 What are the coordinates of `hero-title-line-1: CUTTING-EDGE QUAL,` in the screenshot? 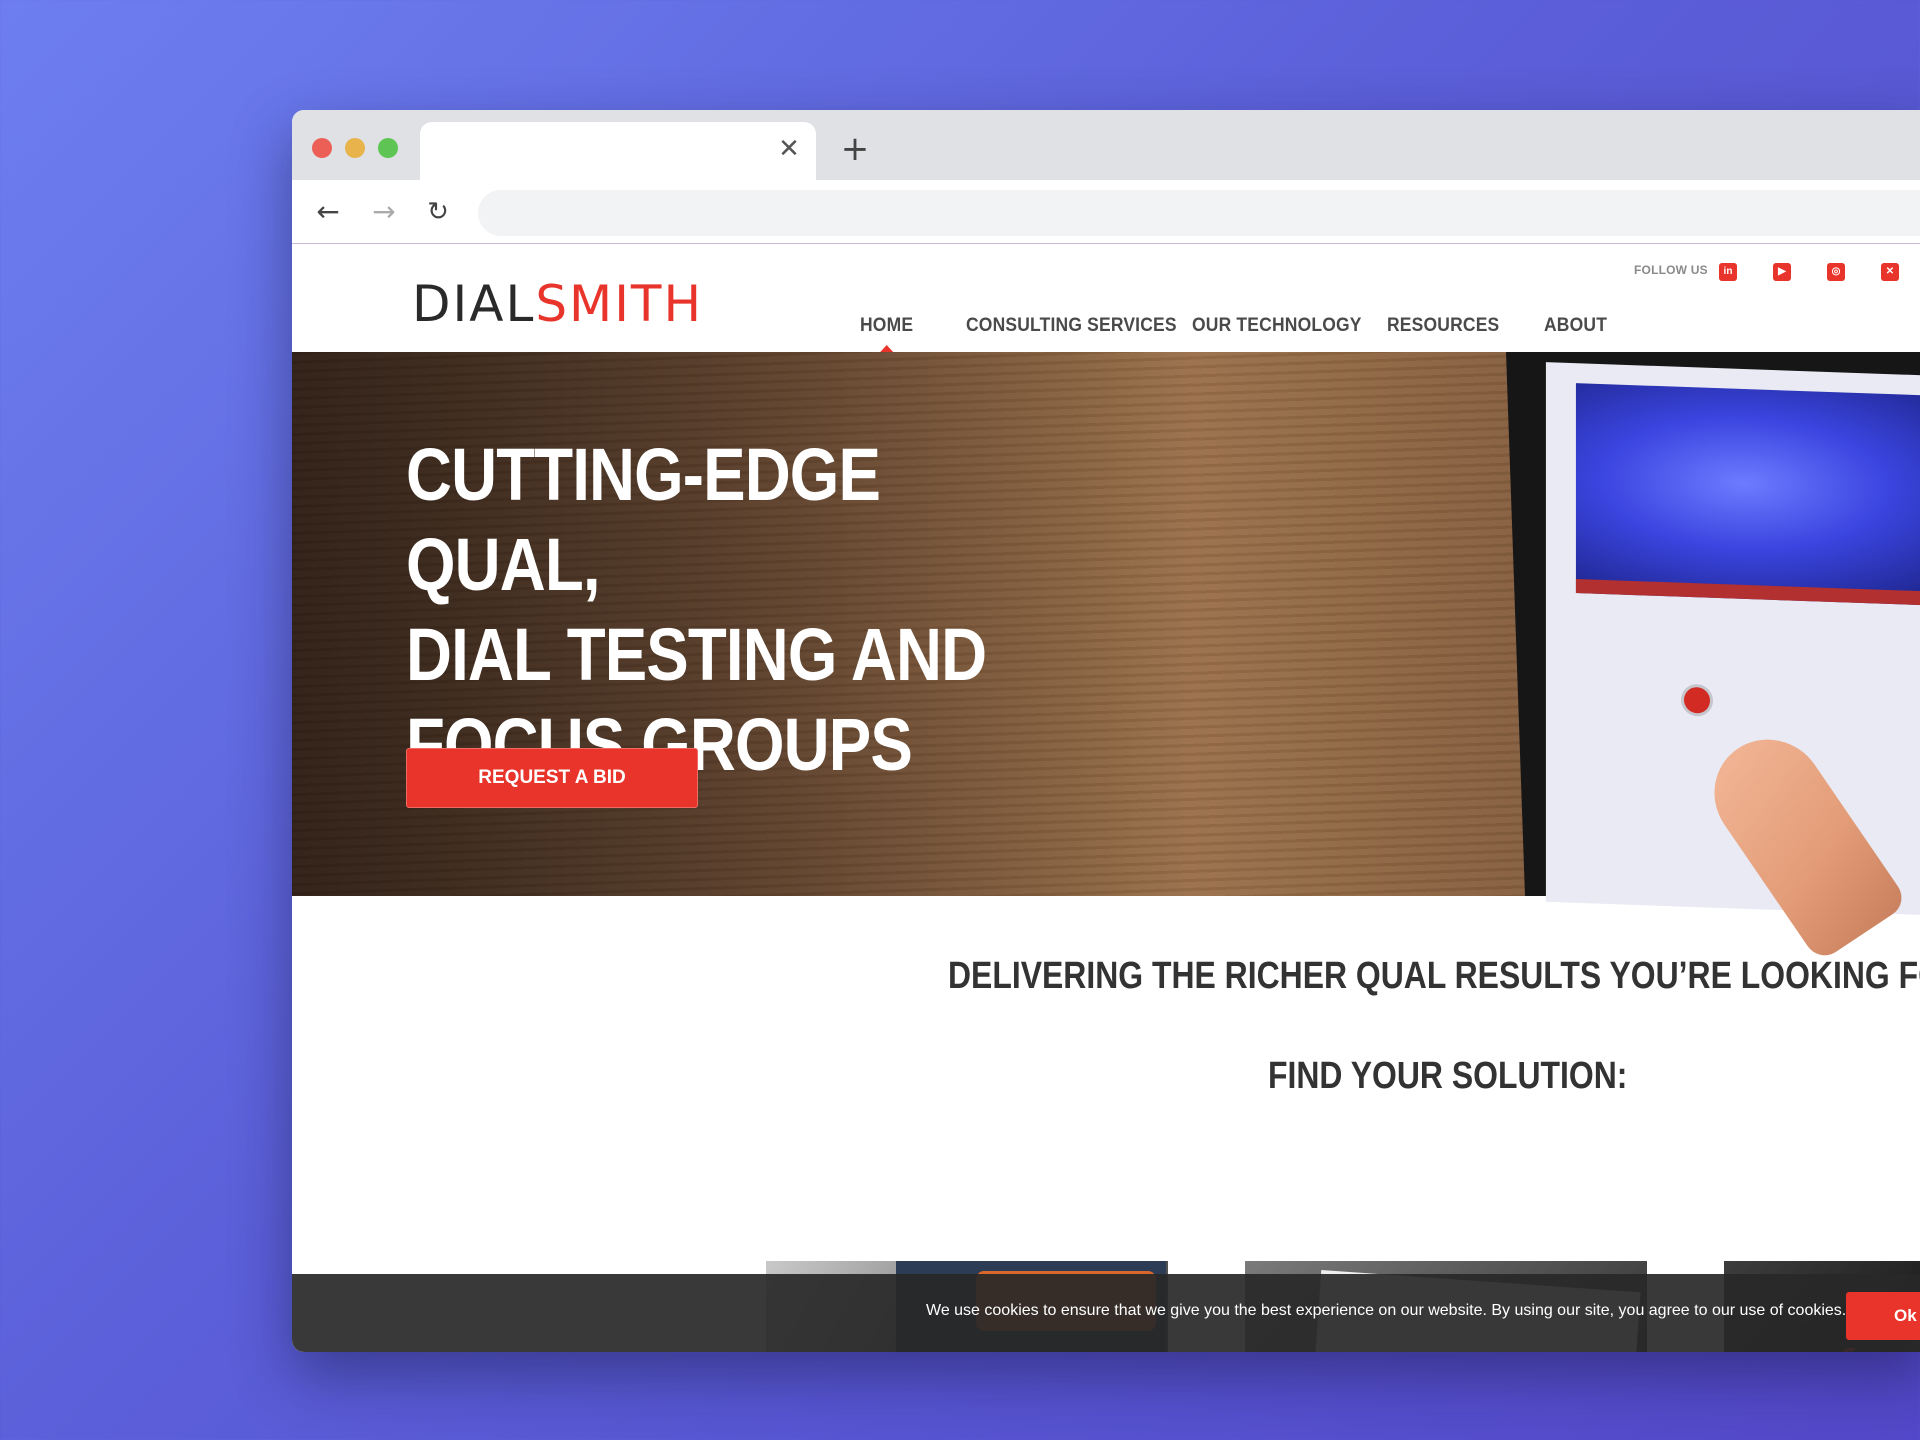 It's located at (643, 519).